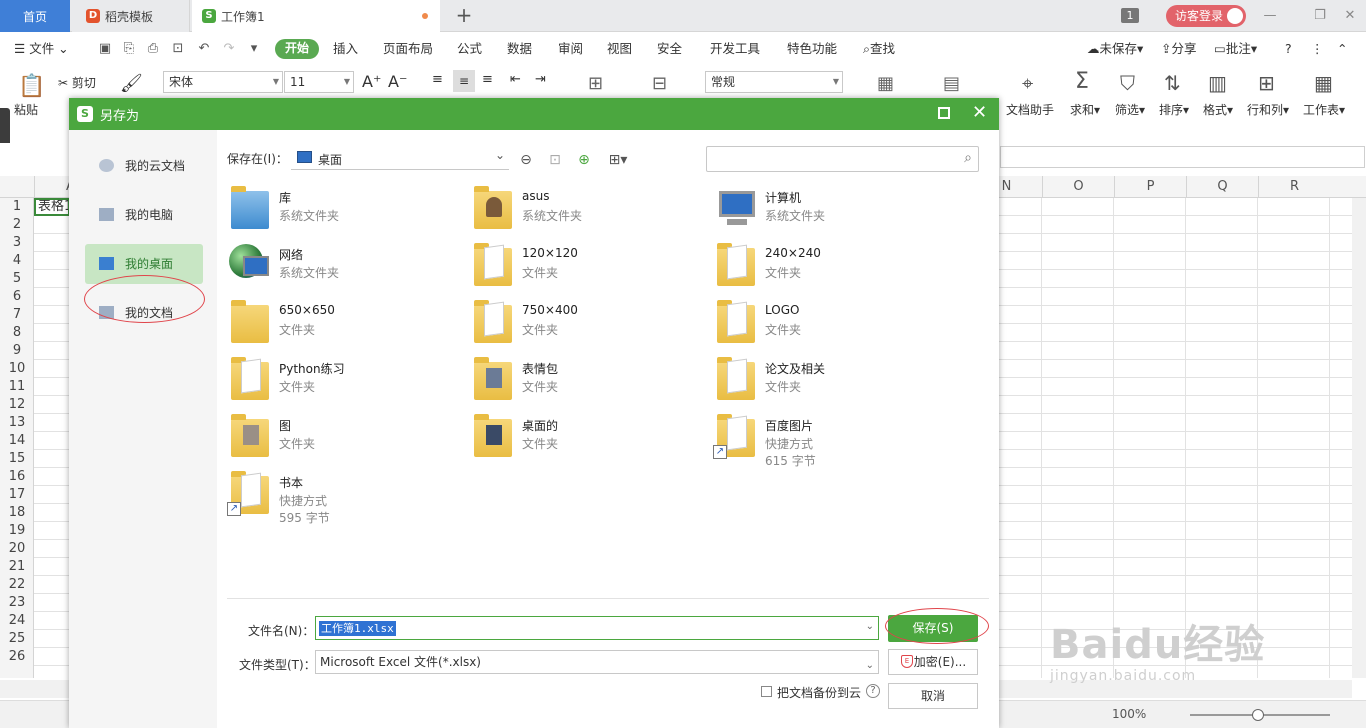 The height and width of the screenshot is (728, 1366). I want to click on help-icon: ?, so click(873, 691).